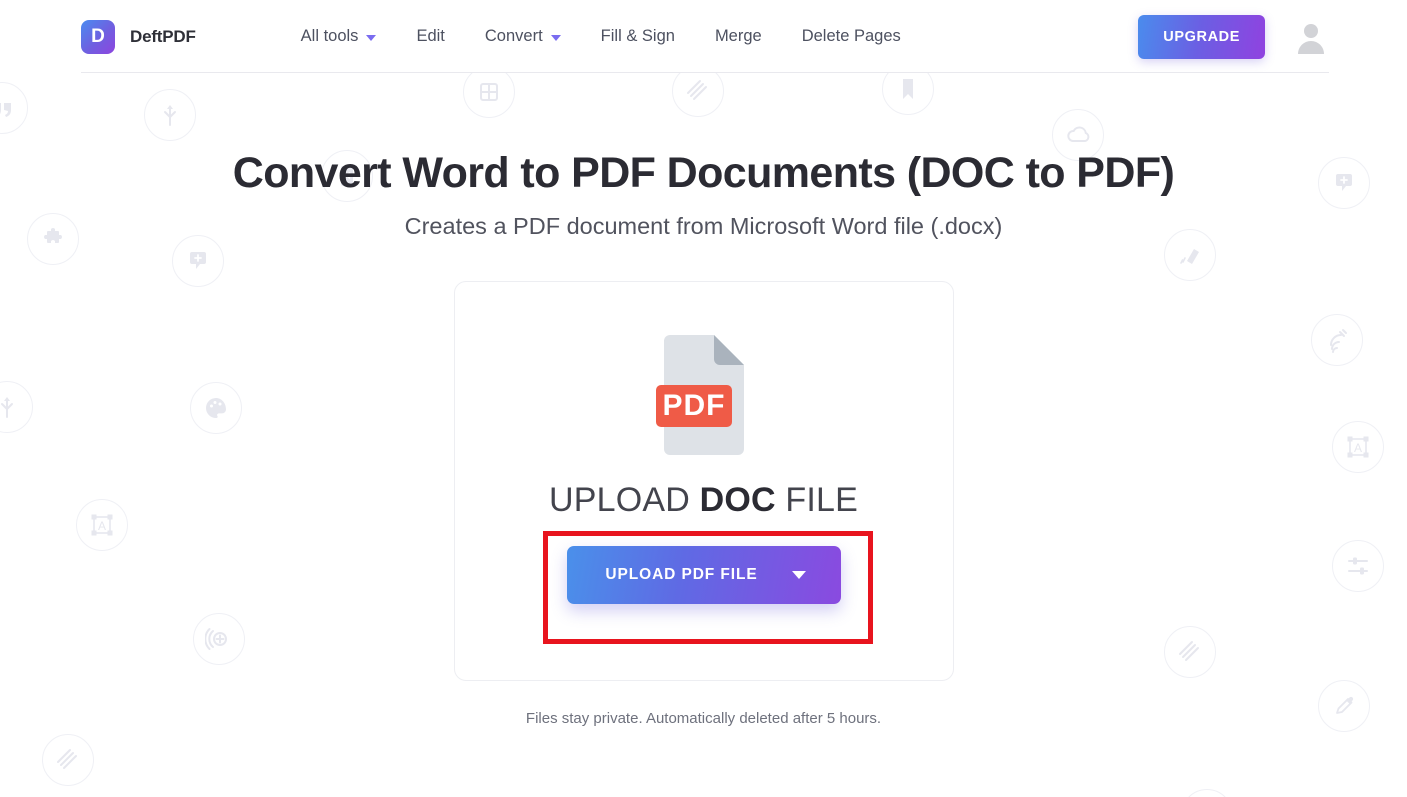 The image size is (1407, 797). I want to click on gallery-icon, so click(1207, 793).